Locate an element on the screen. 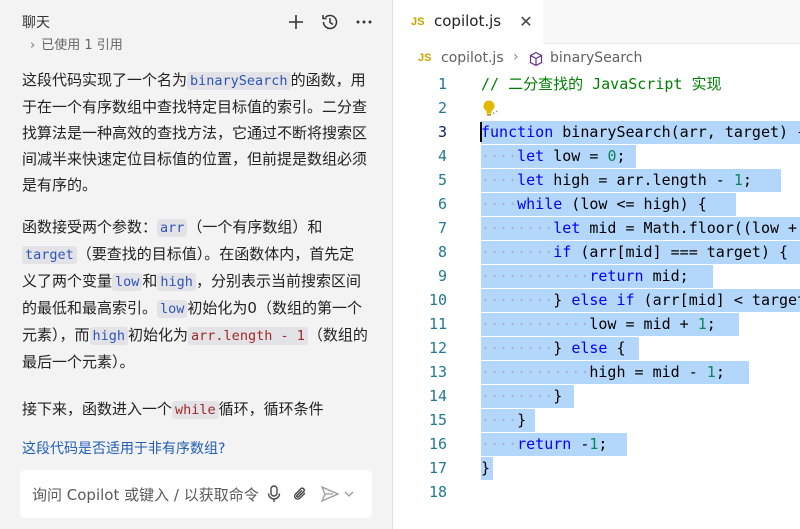 This screenshot has height=529, width=800. line-number: 16 is located at coordinates (437, 444).